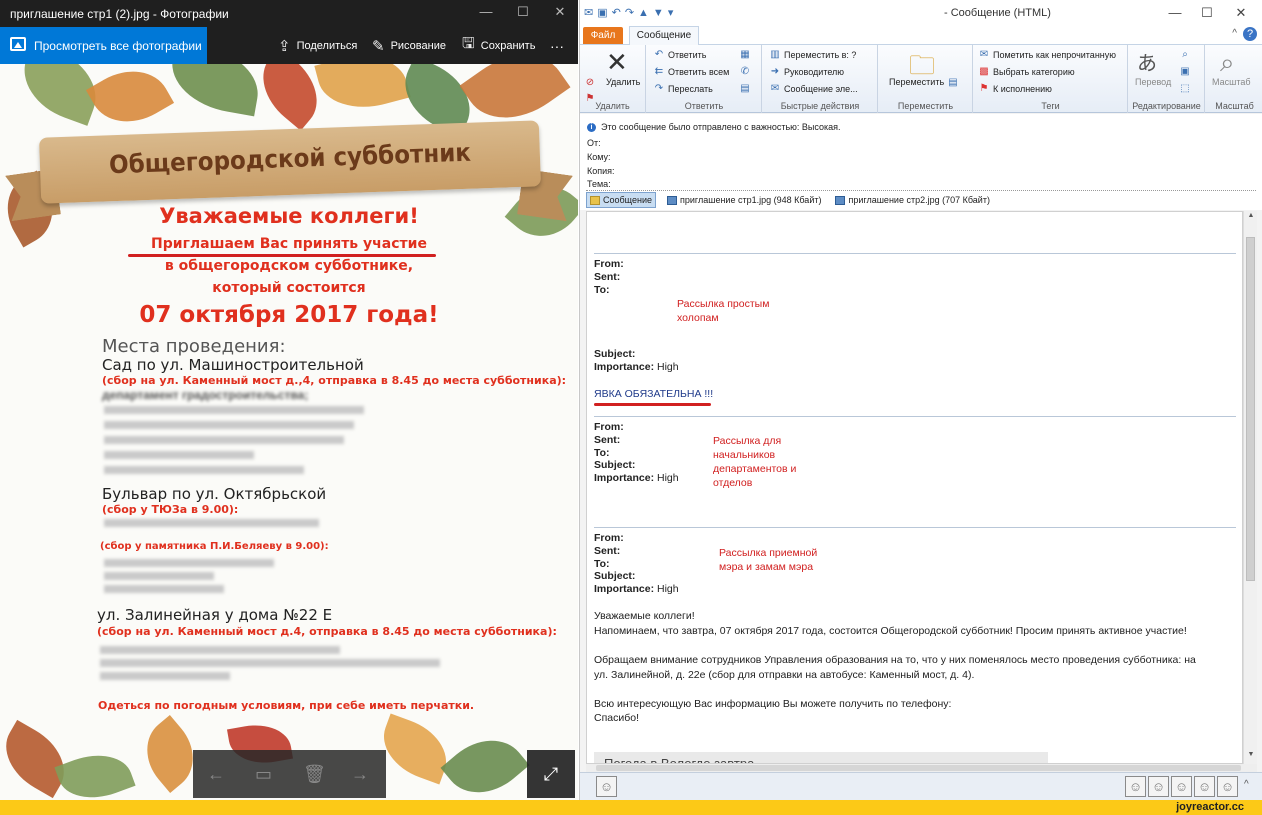 Image resolution: width=1262 pixels, height=815 pixels. What do you see at coordinates (1246, 784) in the screenshot?
I see `expand-people-pane-icon: ^` at bounding box center [1246, 784].